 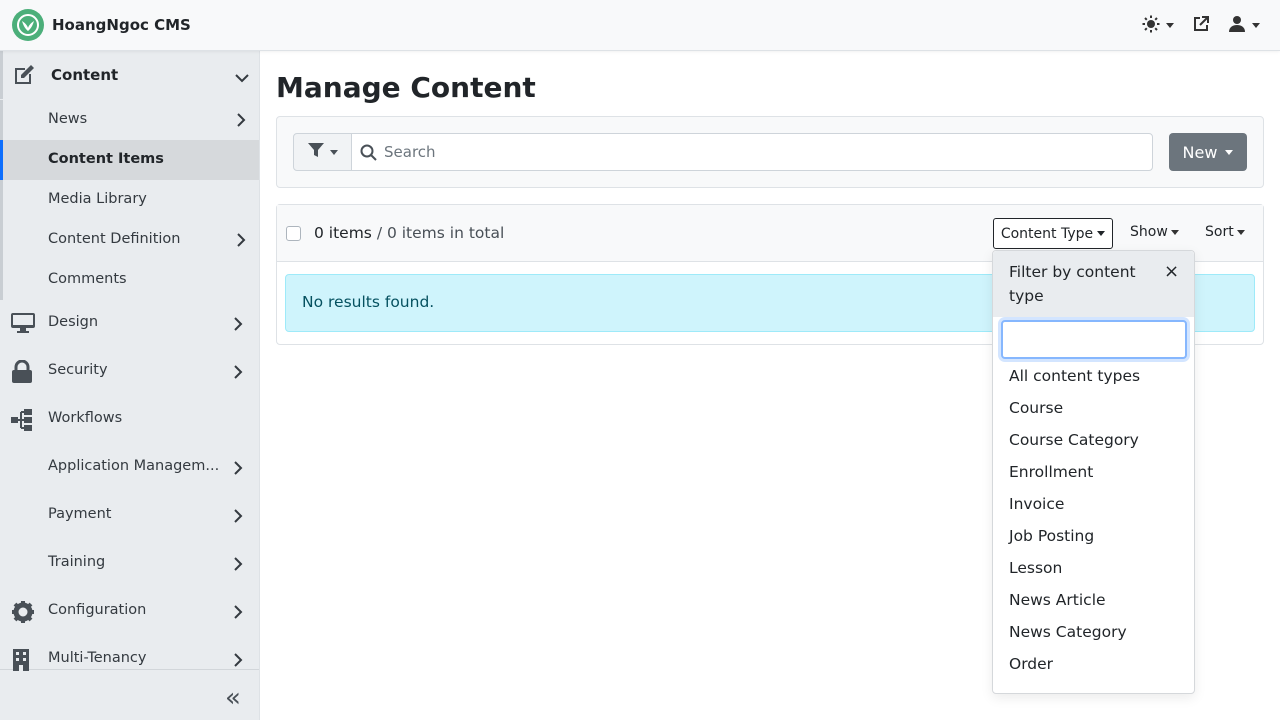 What do you see at coordinates (22, 373) in the screenshot?
I see `lock-icon` at bounding box center [22, 373].